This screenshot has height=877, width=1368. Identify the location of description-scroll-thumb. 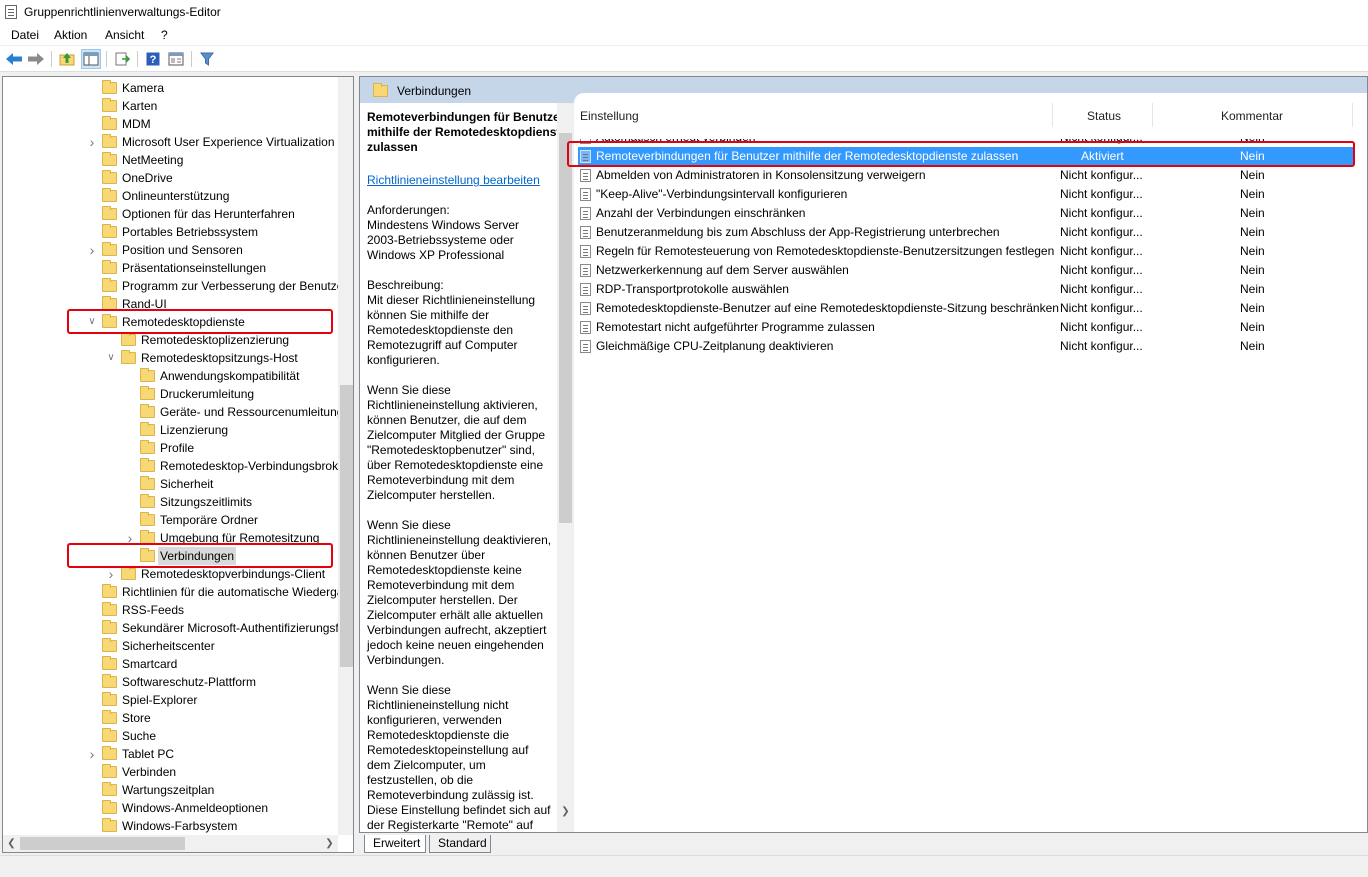
(565, 328).